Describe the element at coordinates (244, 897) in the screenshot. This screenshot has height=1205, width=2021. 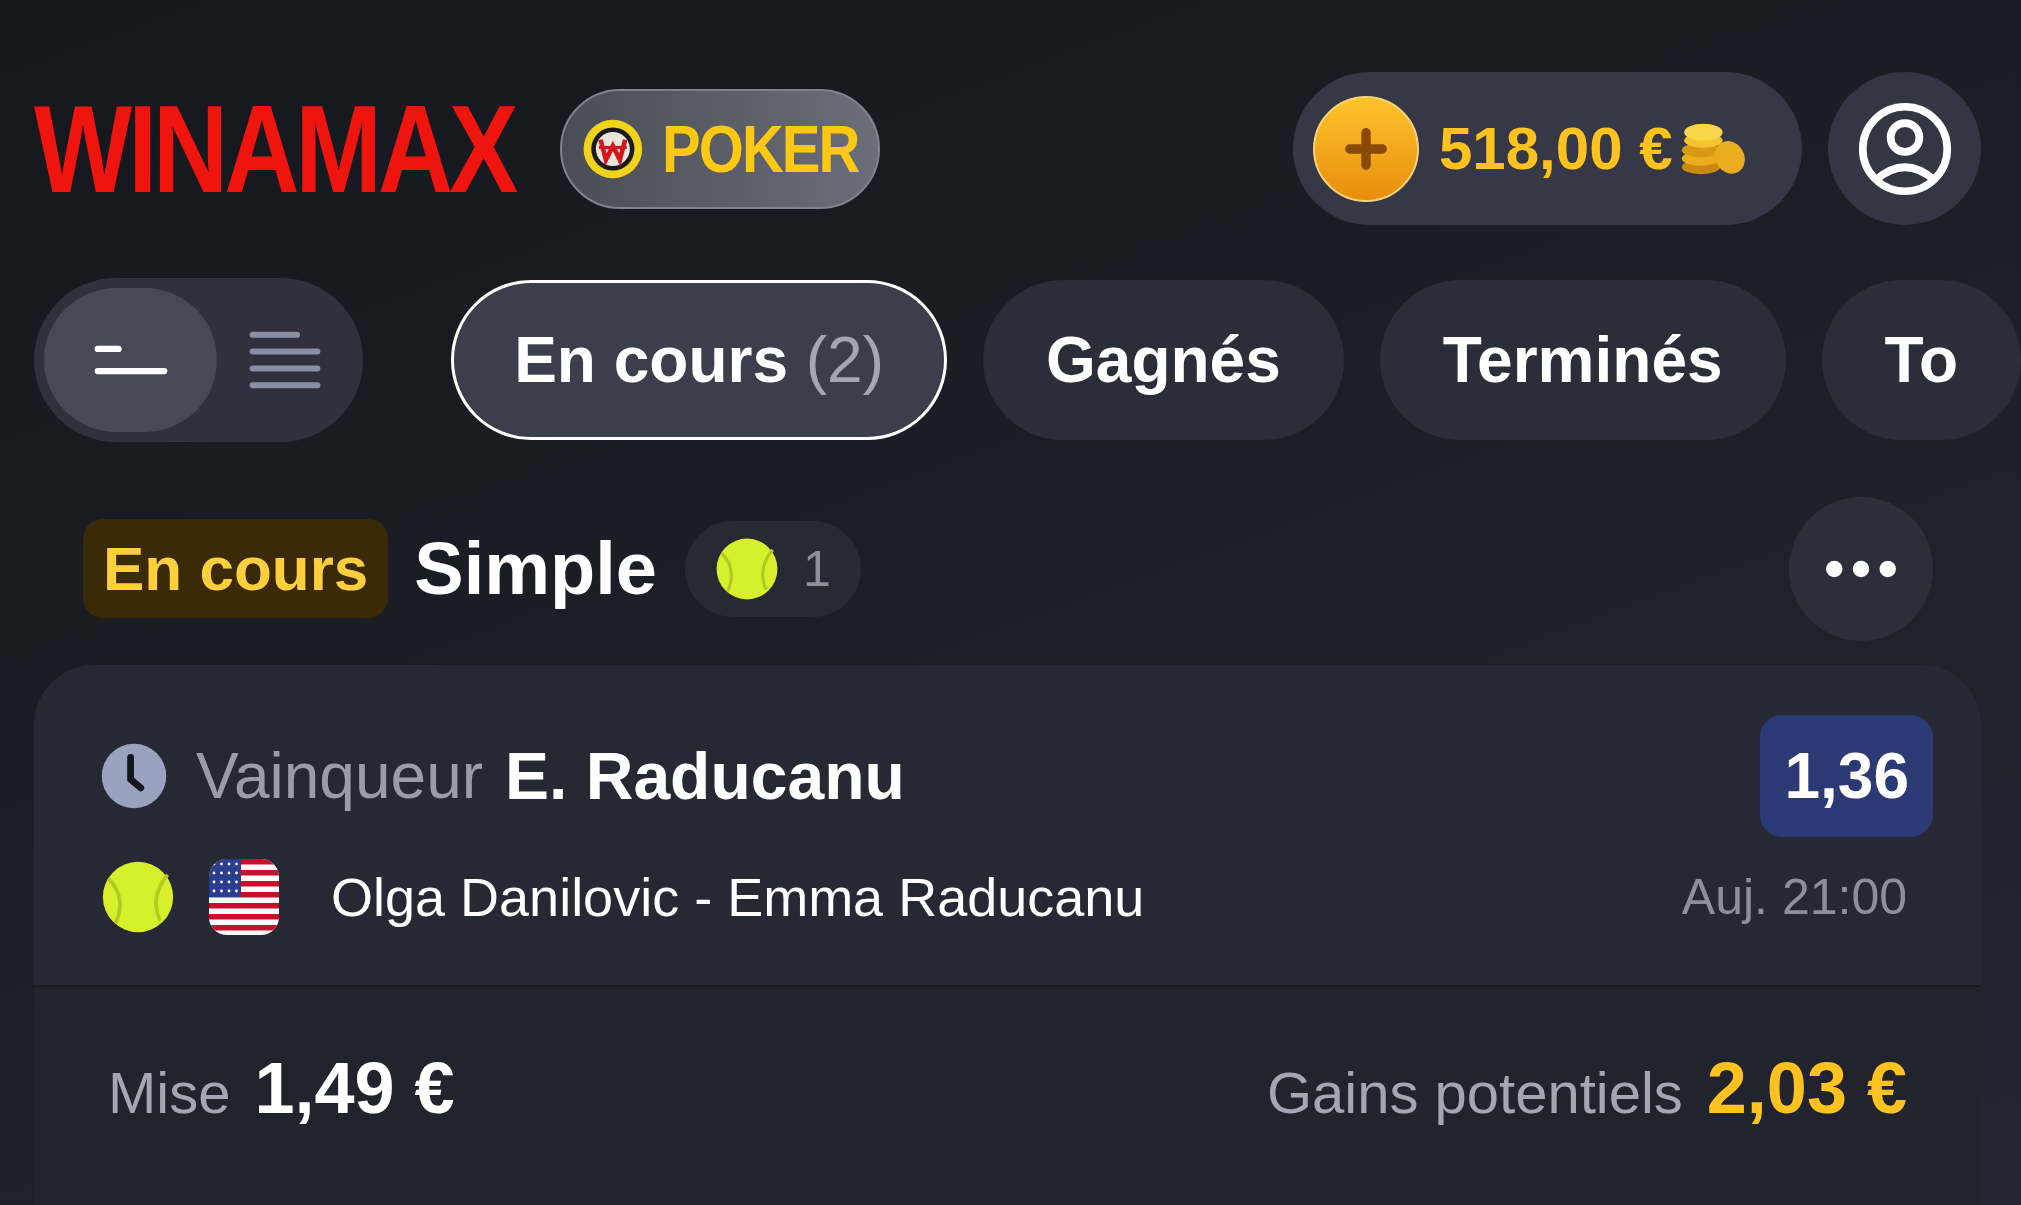
I see `flag-icon` at that location.